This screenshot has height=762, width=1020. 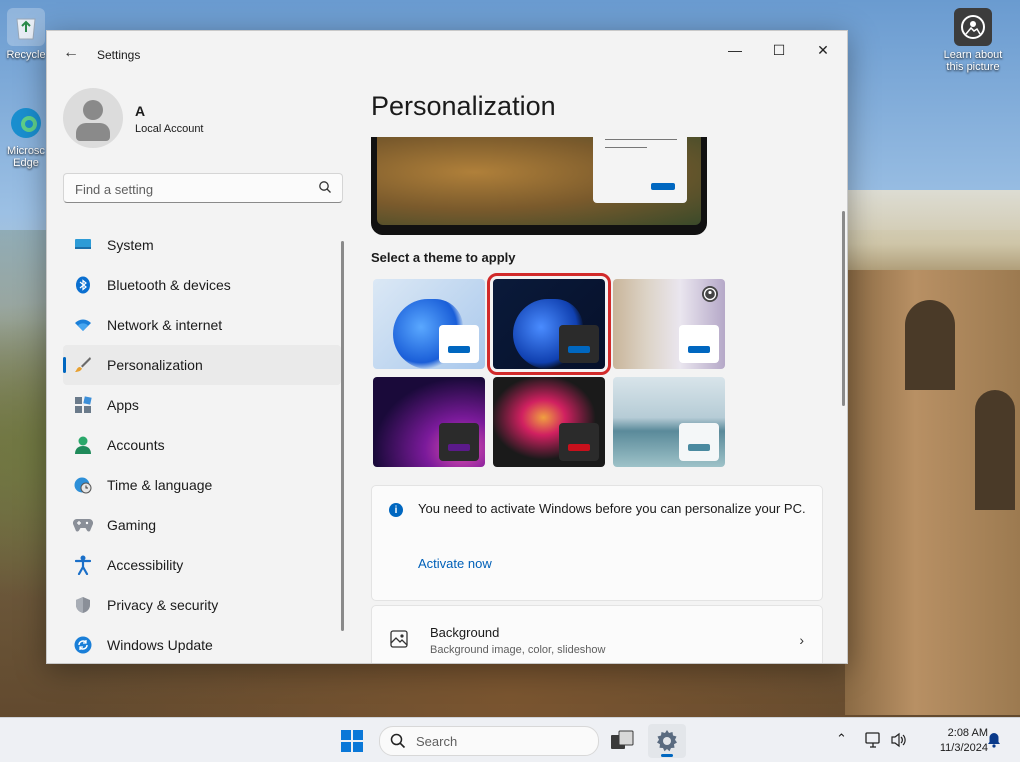 I want to click on sidebar-item-system: System, so click(x=202, y=245).